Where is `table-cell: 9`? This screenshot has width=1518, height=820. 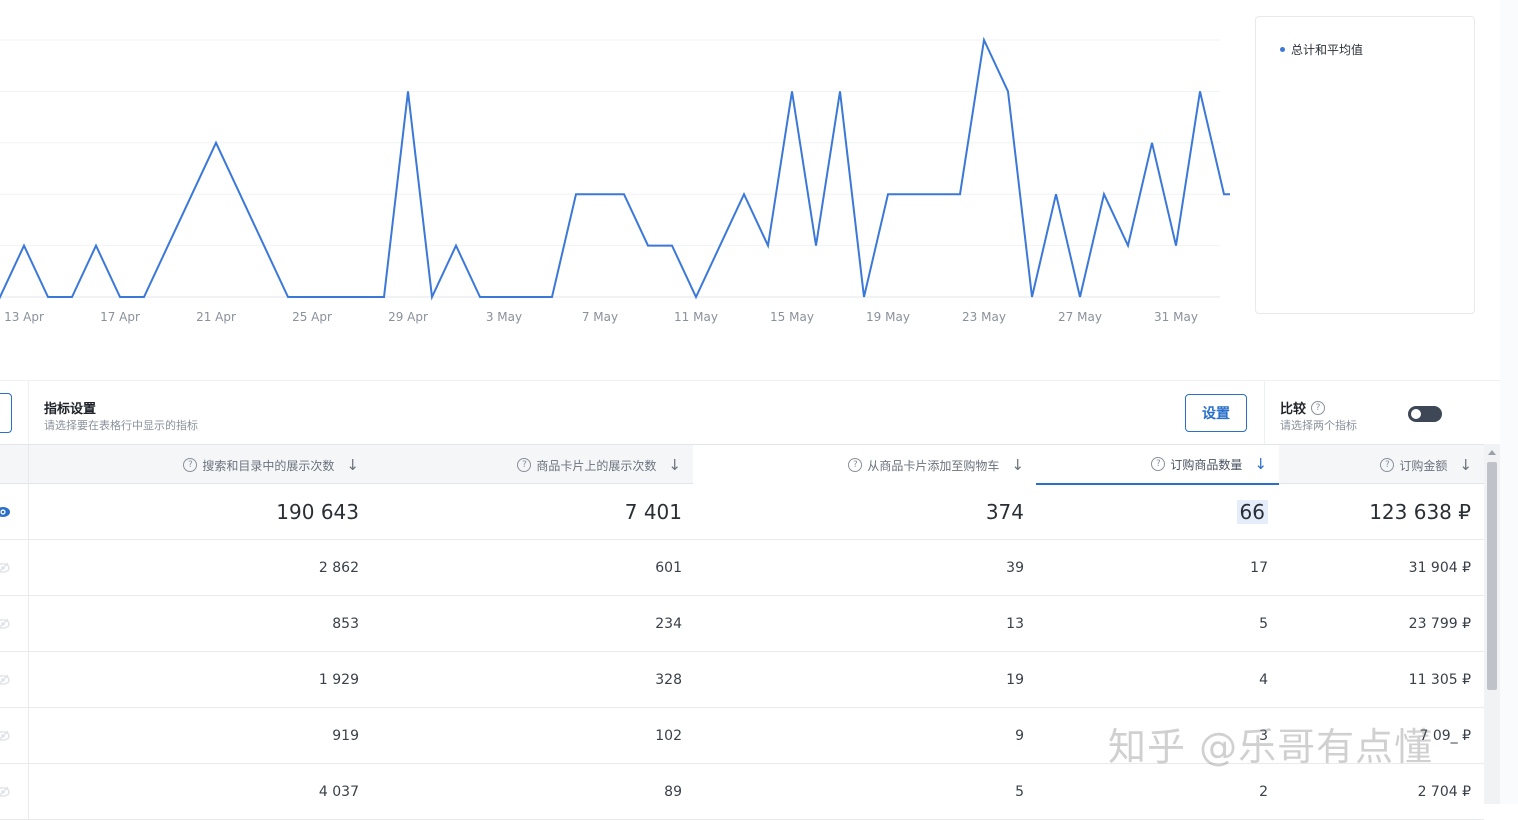
table-cell: 9 is located at coordinates (1019, 736).